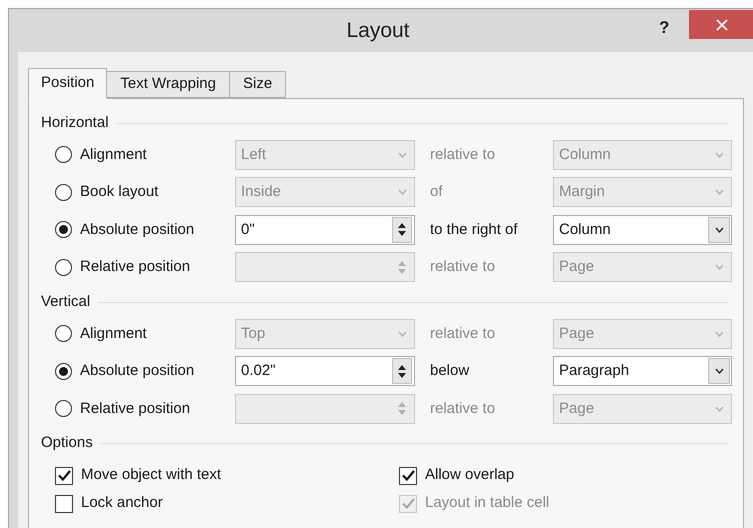 This screenshot has width=753, height=528. I want to click on close-icon, so click(722, 24).